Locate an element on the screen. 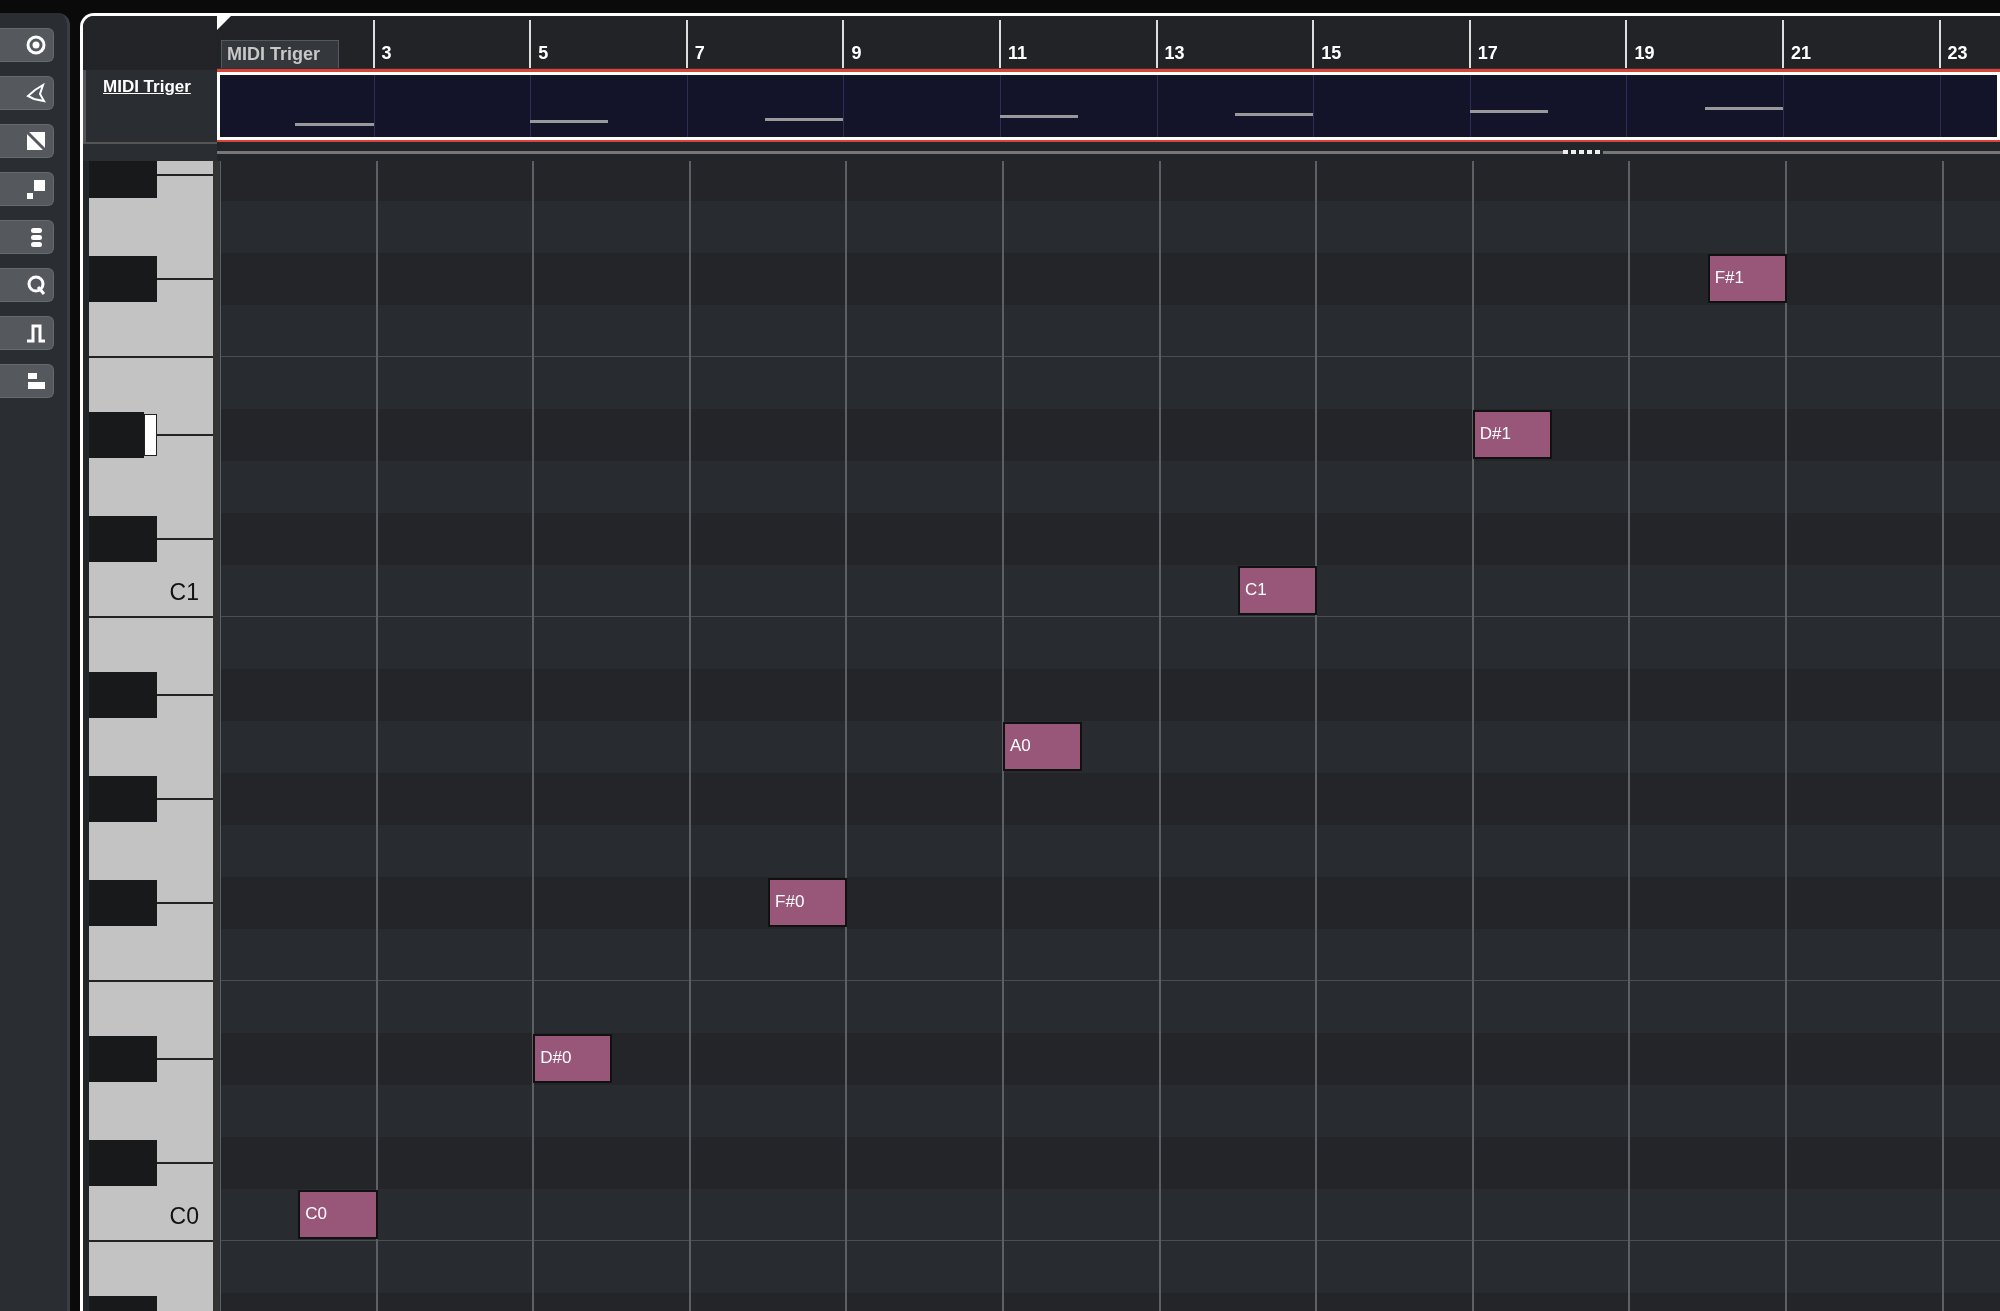 Image resolution: width=2000 pixels, height=1311 pixels. bar-number: 7 is located at coordinates (699, 53).